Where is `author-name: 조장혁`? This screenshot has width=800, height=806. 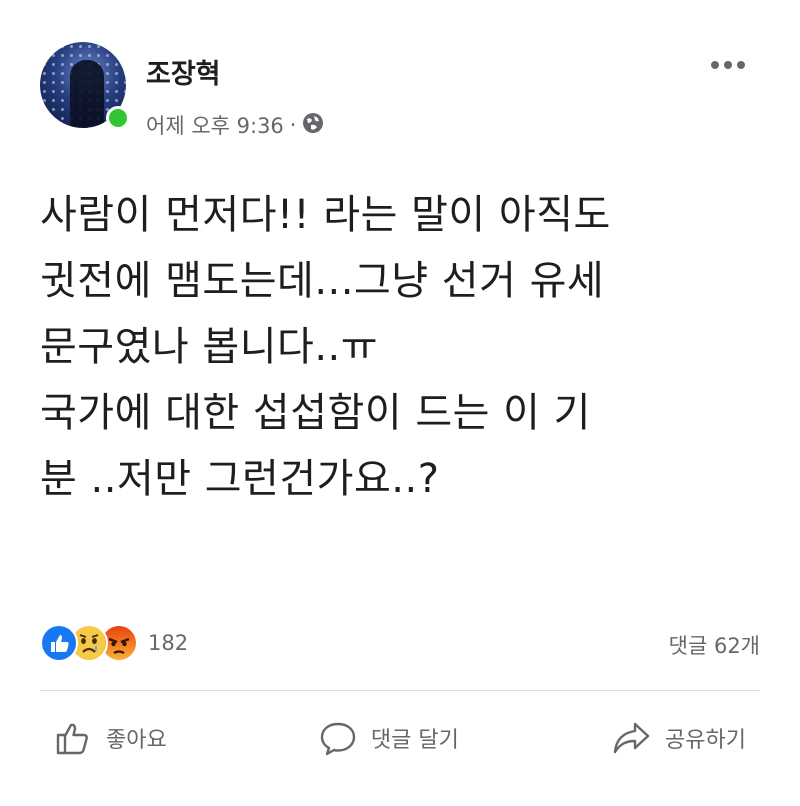 author-name: 조장혁 is located at coordinates (183, 71).